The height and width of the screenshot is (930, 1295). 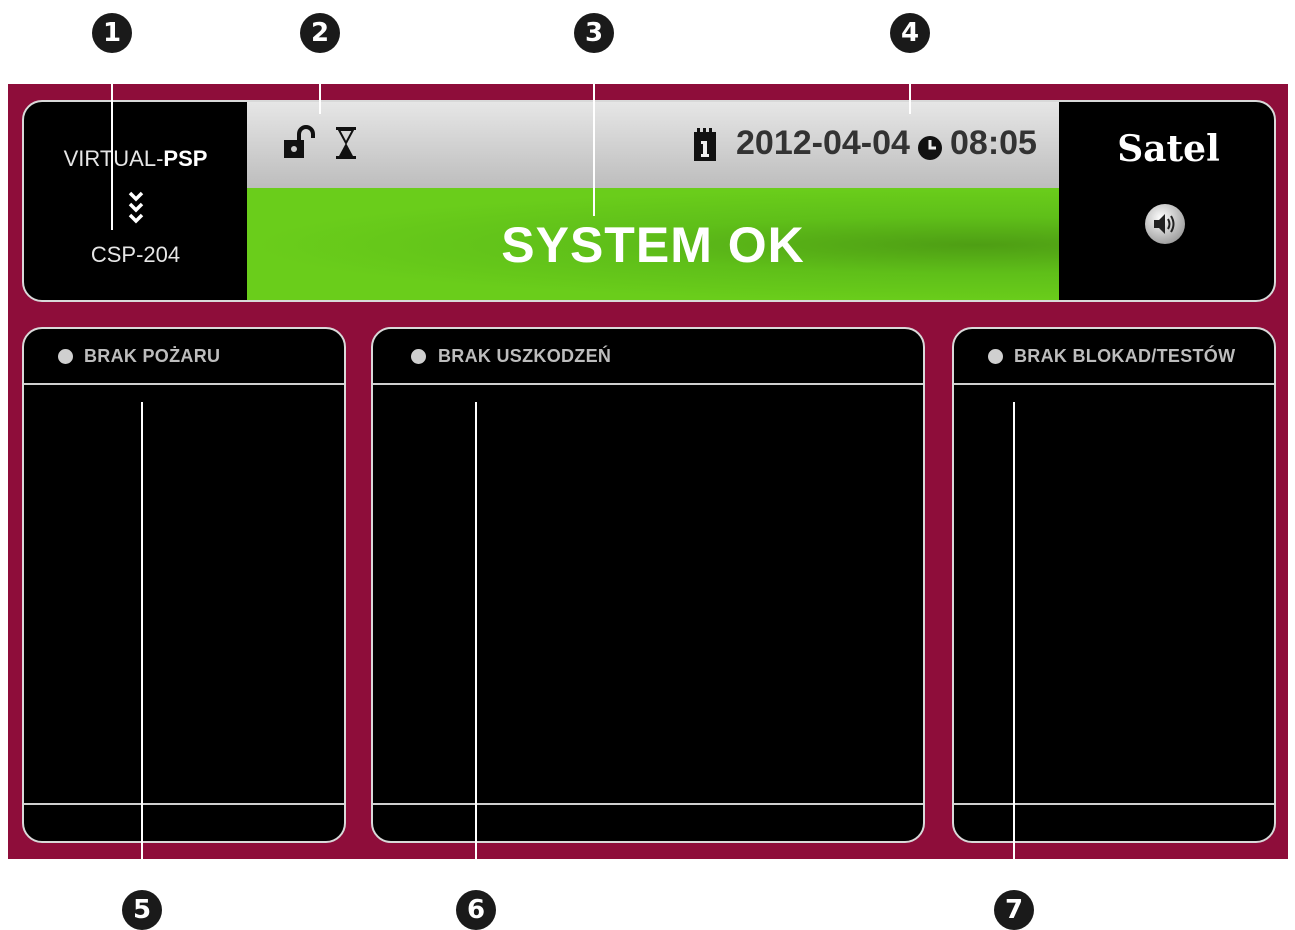 I want to click on callout-7: 7, so click(x=1014, y=910).